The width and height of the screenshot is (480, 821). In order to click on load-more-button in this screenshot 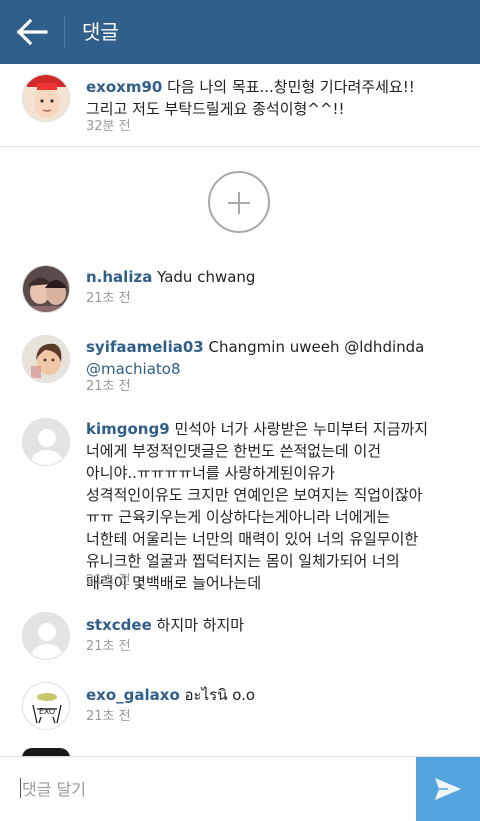, I will do `click(239, 202)`.